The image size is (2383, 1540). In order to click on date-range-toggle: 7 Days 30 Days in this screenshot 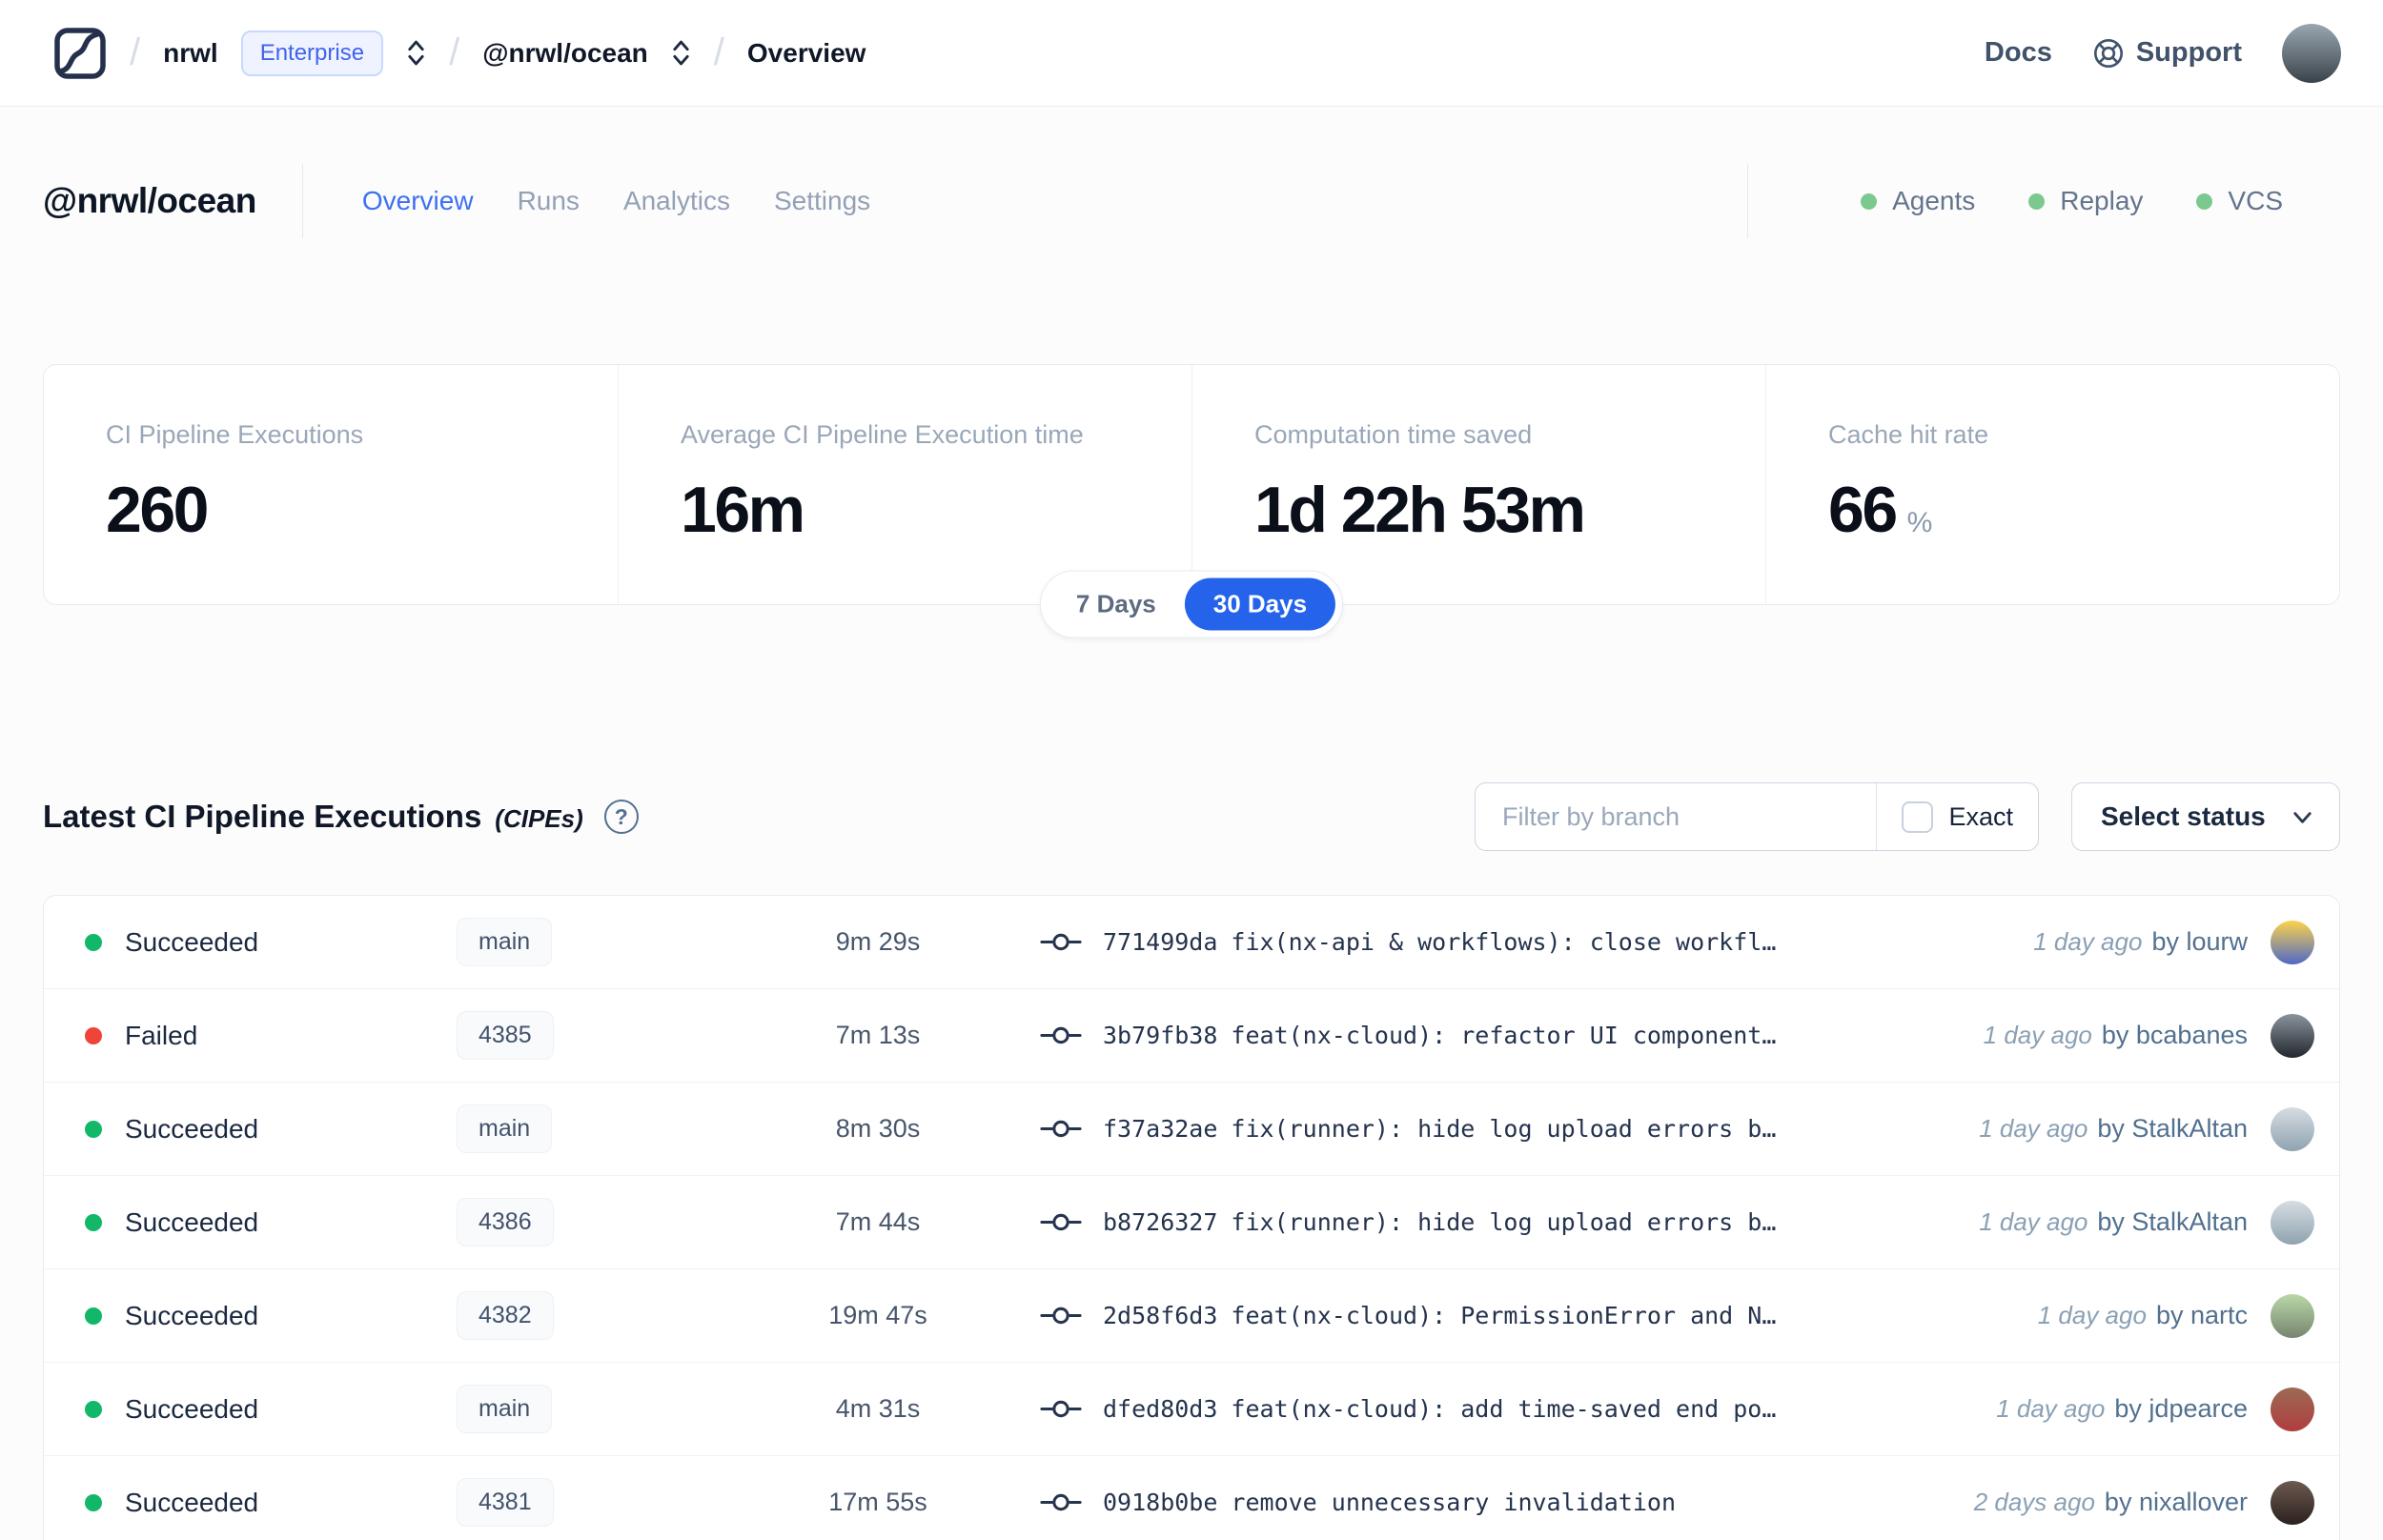, I will do `click(1191, 604)`.